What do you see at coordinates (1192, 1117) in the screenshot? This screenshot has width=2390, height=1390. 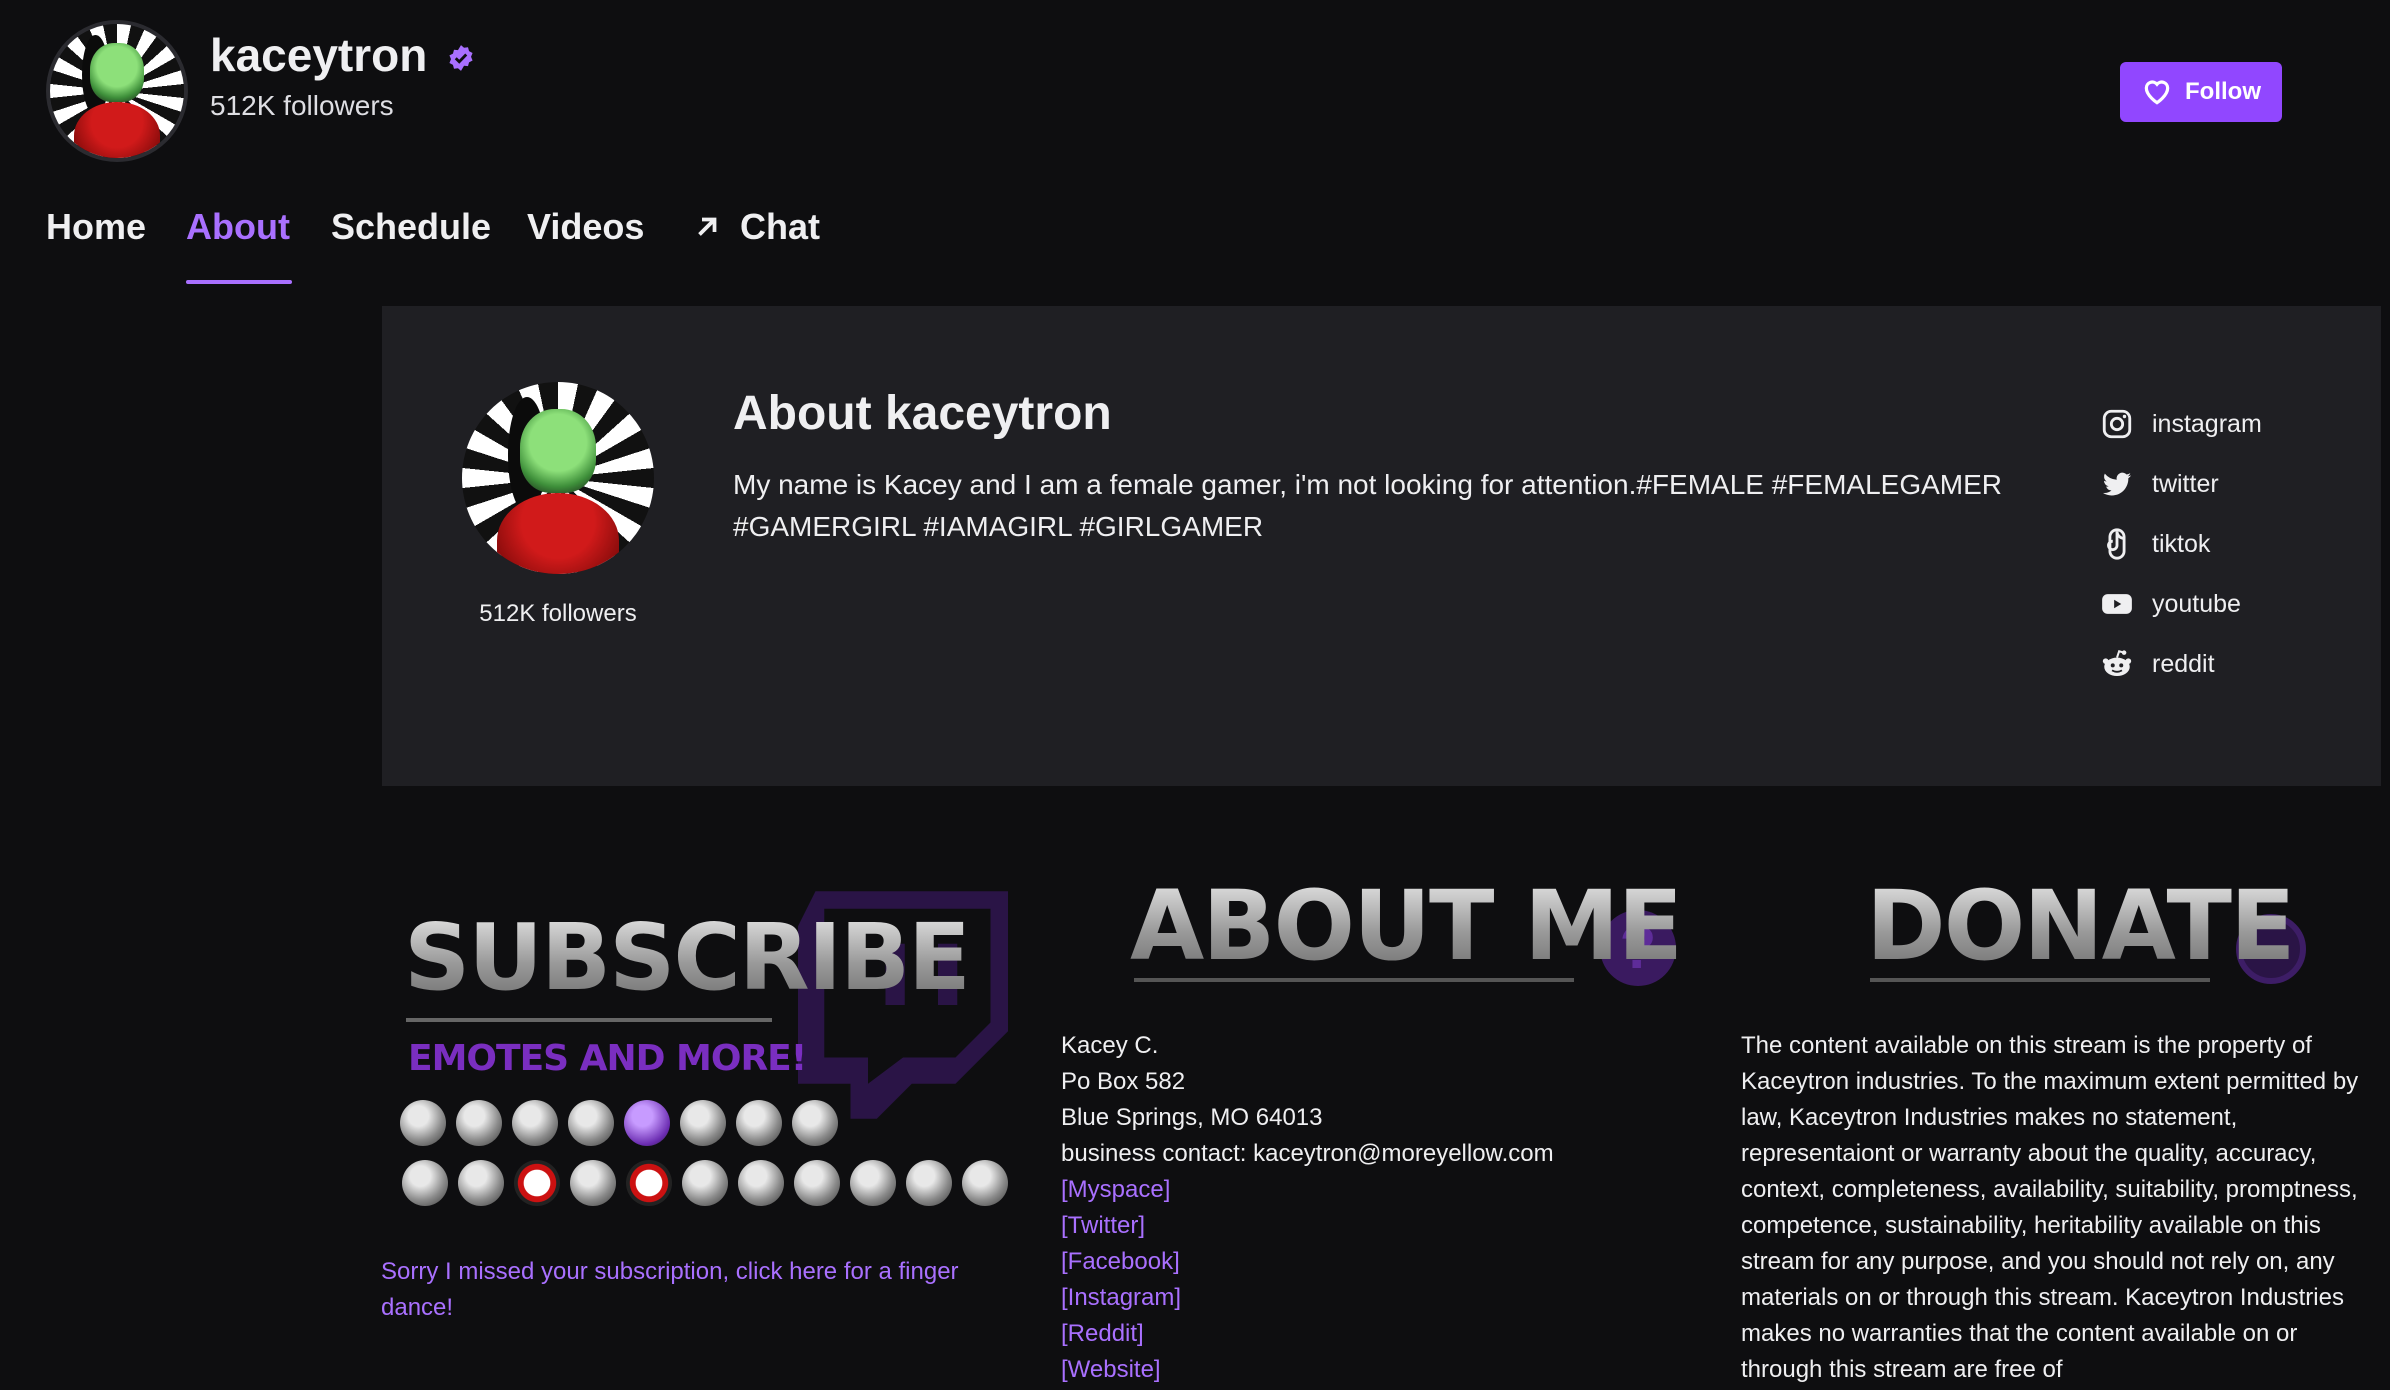 I see `about-me-line: Blue Springs, MO 64013` at bounding box center [1192, 1117].